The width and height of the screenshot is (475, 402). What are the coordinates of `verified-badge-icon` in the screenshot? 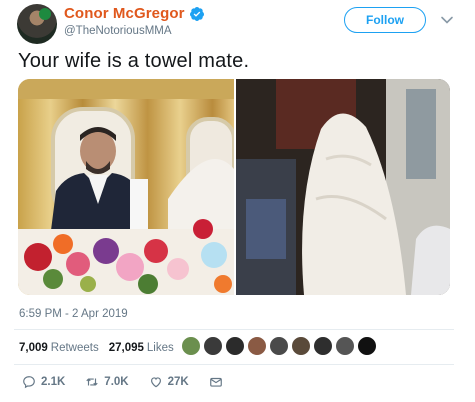 It's located at (196, 13).